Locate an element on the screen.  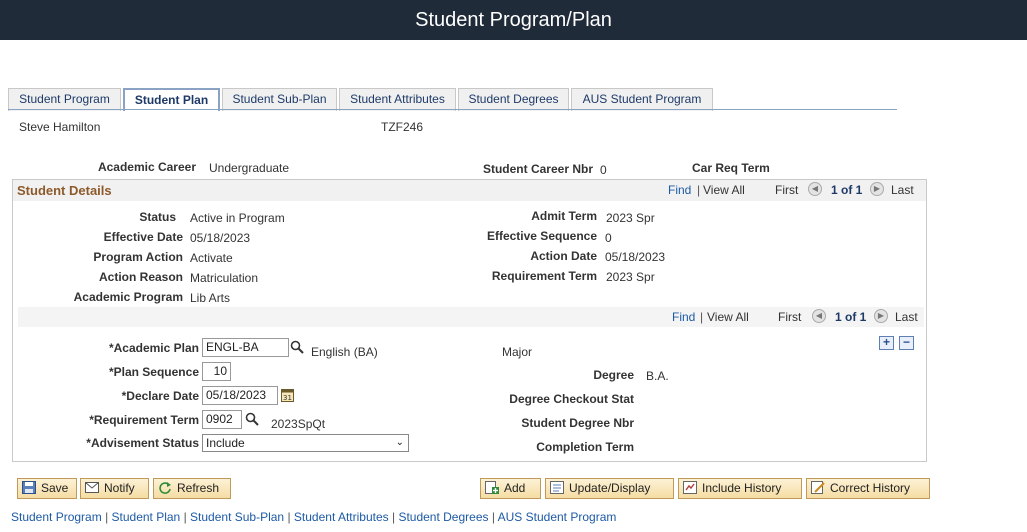
car-req-term-label: Car Req Term is located at coordinates (731, 168).